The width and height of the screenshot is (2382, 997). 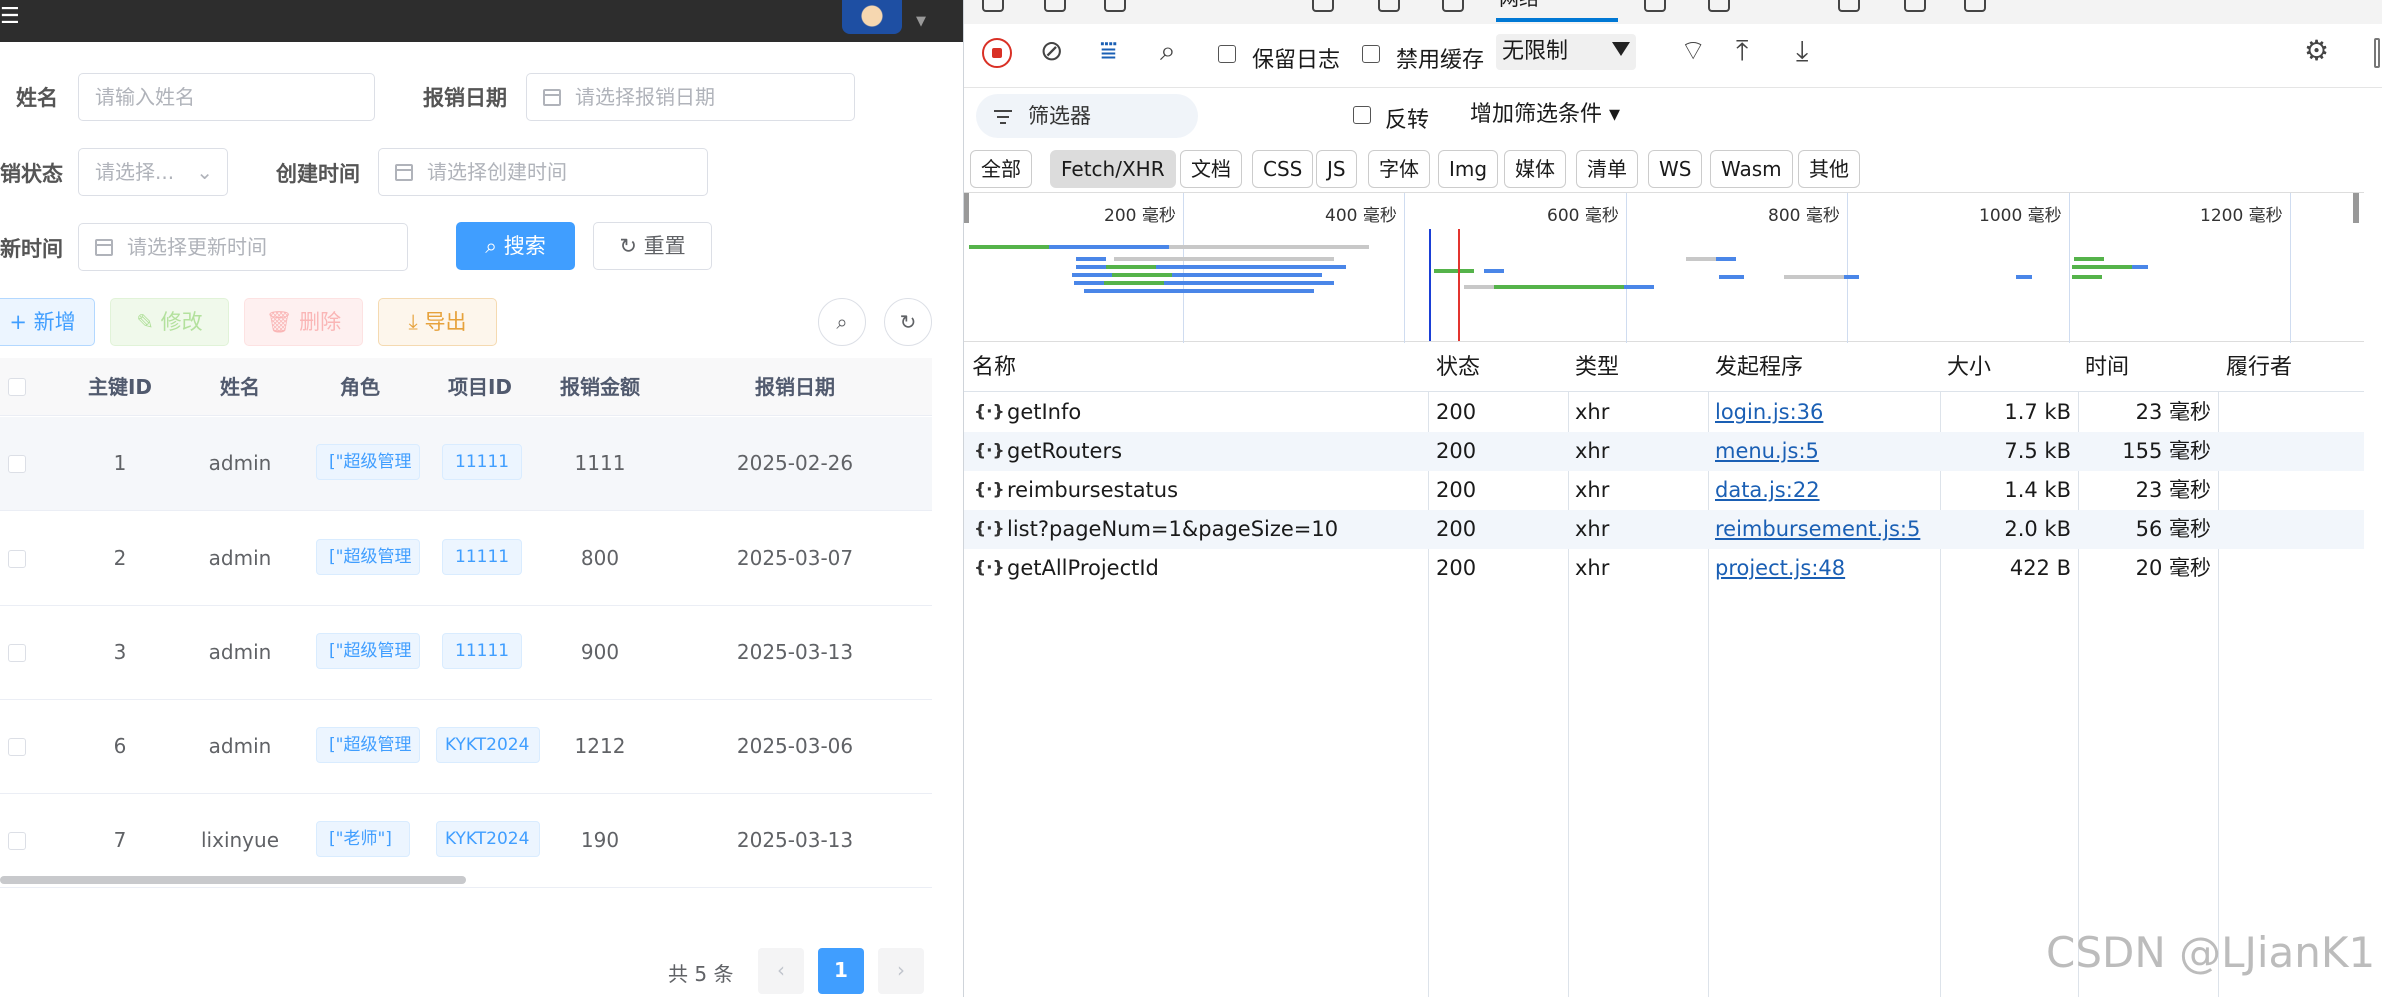 What do you see at coordinates (233, 880) in the screenshot?
I see `horizontal-scrollbar` at bounding box center [233, 880].